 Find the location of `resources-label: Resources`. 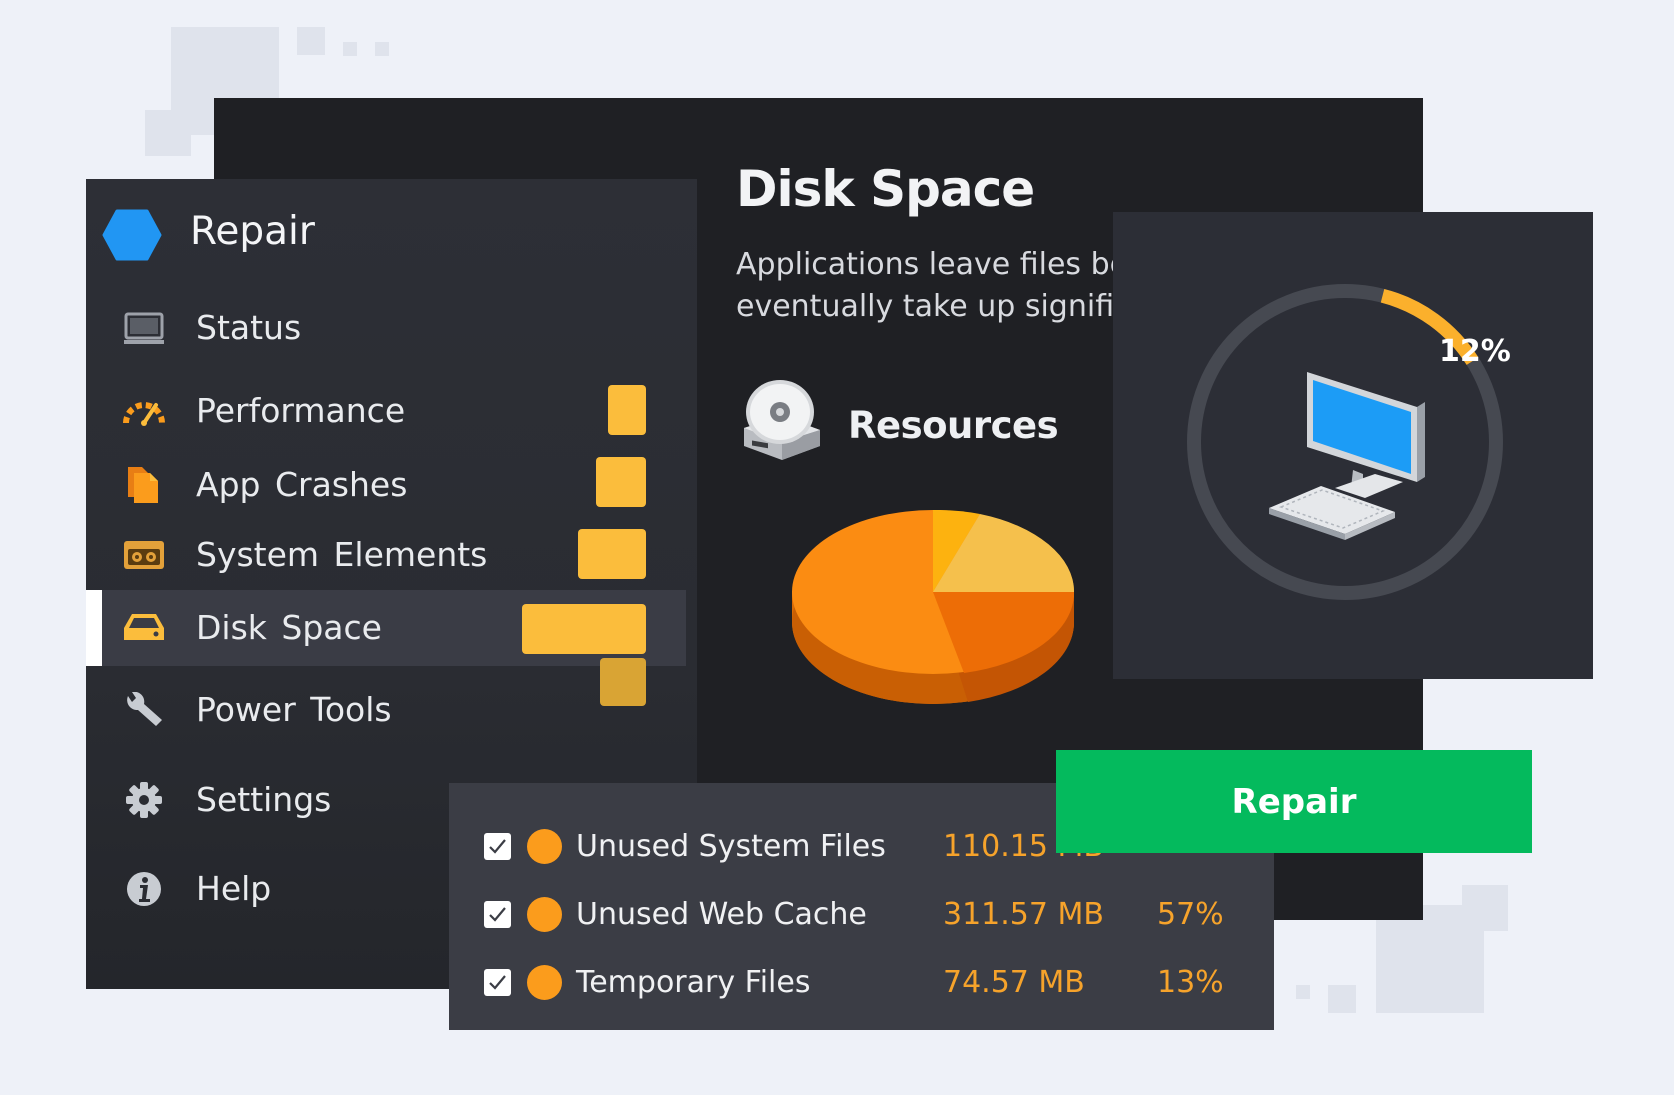

resources-label: Resources is located at coordinates (953, 425).